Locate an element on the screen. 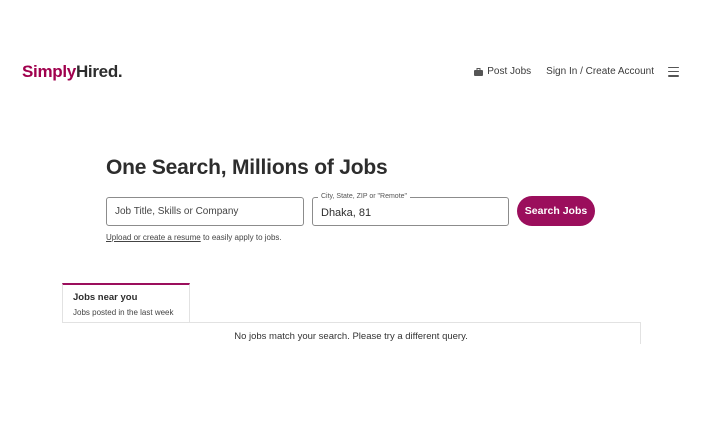 This screenshot has width=705, height=427. location-field: City, State, ZIP or "Remote" is located at coordinates (410, 209).